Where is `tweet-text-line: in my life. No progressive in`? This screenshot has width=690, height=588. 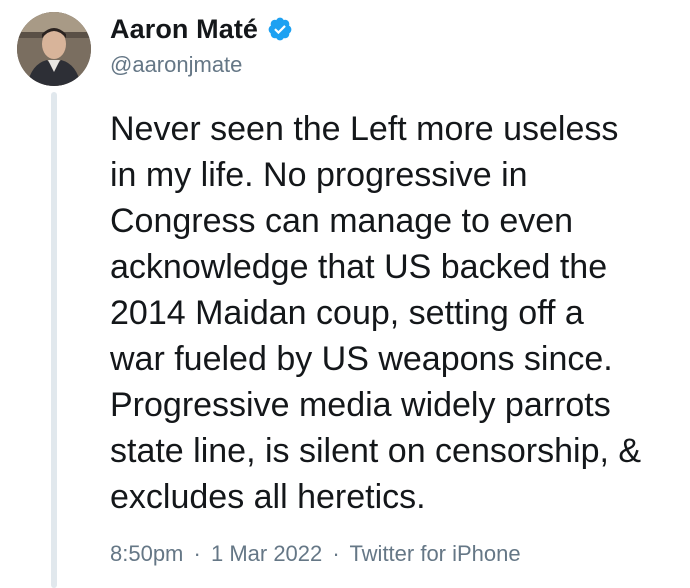 tweet-text-line: in my life. No progressive in is located at coordinates (319, 175).